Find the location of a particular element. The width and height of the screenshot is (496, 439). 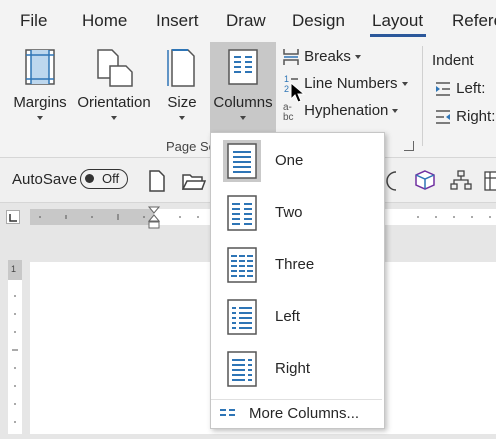

new-document-icon is located at coordinates (157, 181).